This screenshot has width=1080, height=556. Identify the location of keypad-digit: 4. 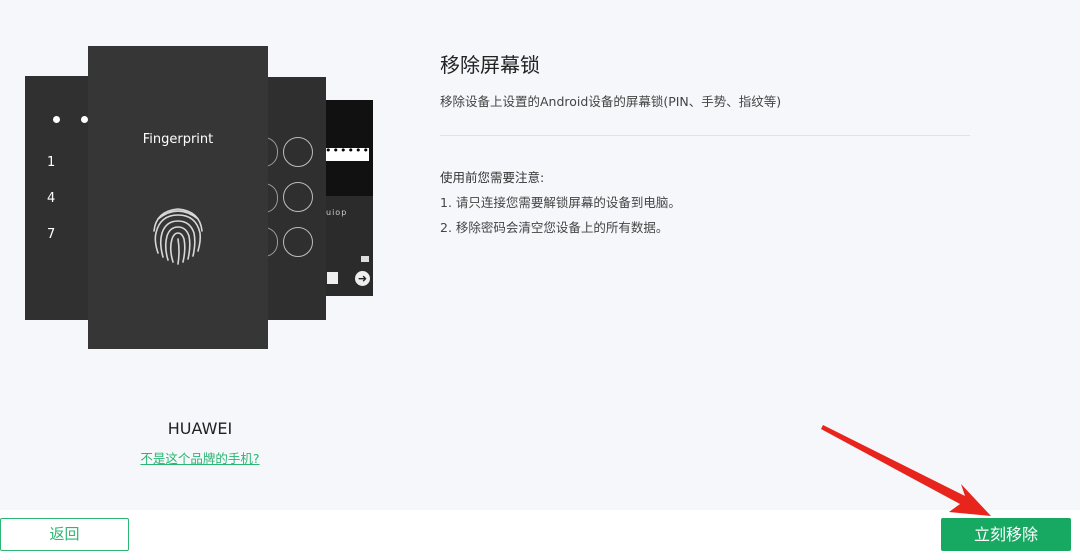
(51, 198).